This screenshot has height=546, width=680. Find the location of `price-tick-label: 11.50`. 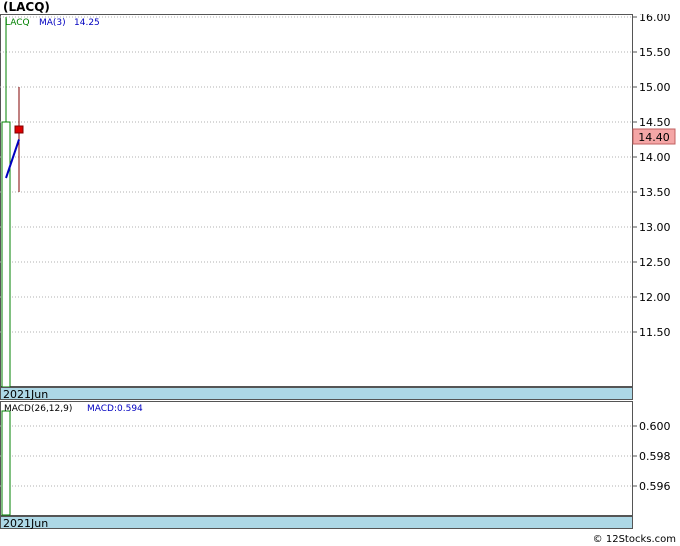

price-tick-label: 11.50 is located at coordinates (655, 332).